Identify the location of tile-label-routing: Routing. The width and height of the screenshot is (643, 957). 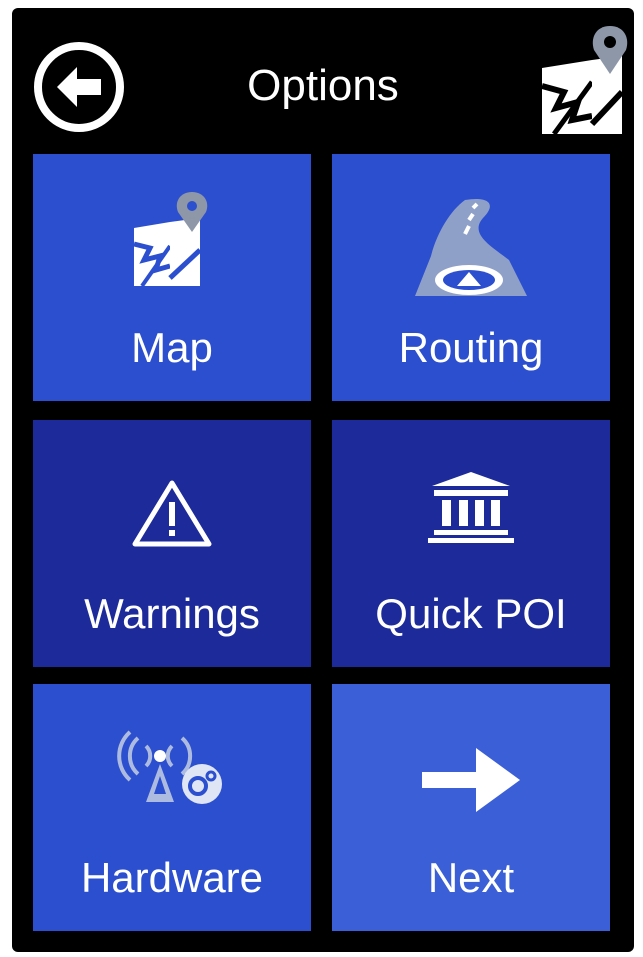
(471, 347).